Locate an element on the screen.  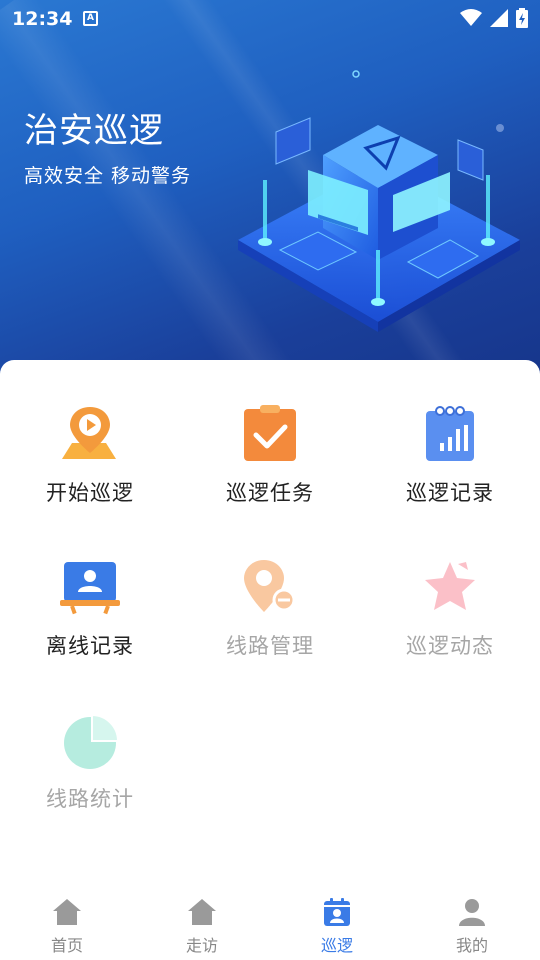
menu-item-label: 开始巡逻 is located at coordinates (90, 493).